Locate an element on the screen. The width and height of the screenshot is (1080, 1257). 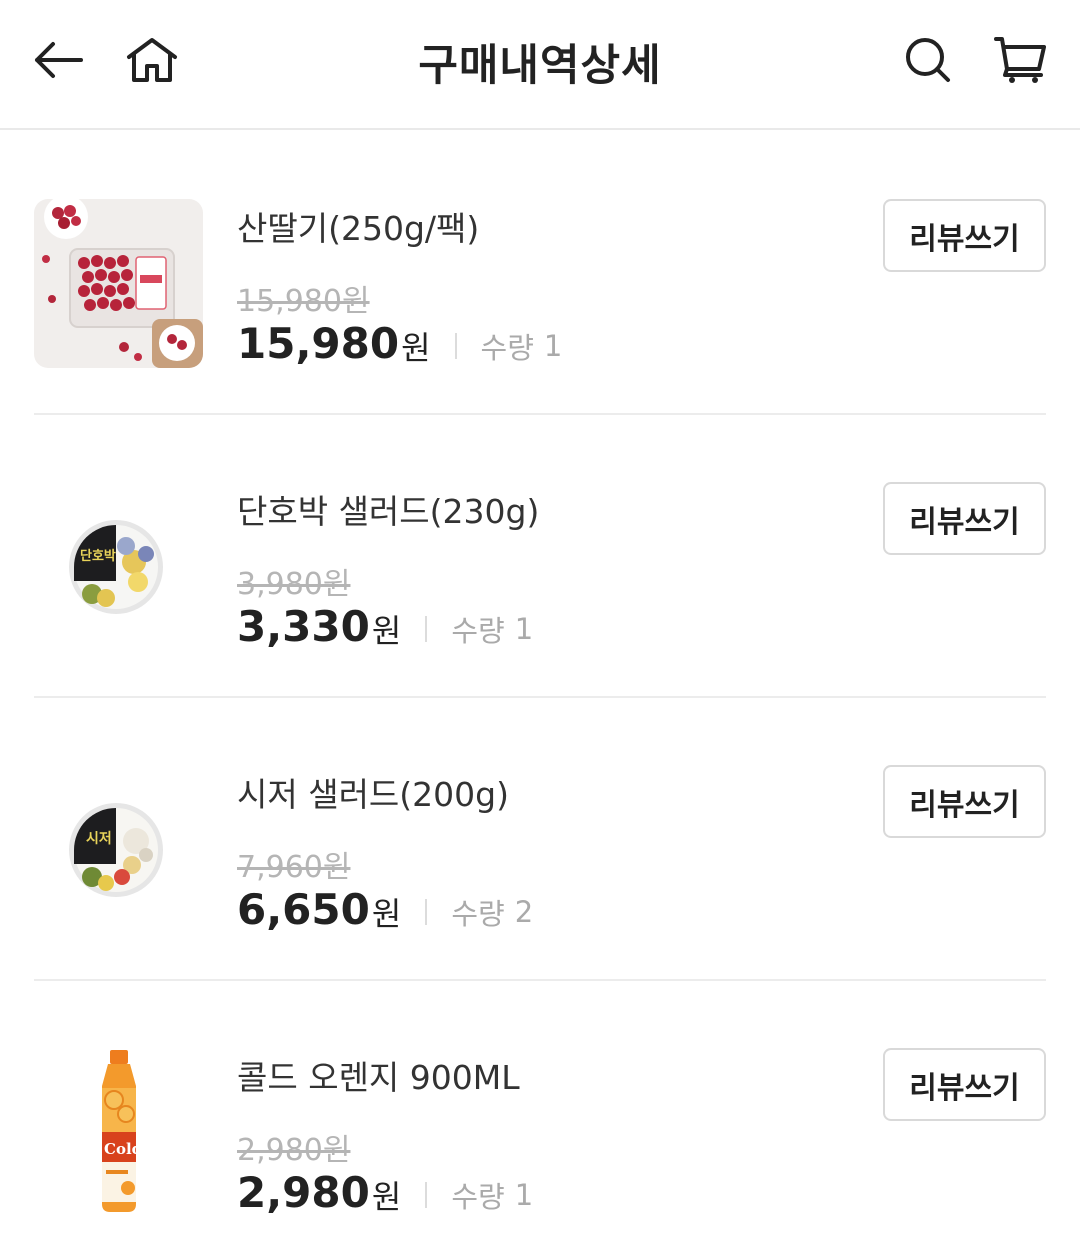
home-icon is located at coordinates (152, 60).